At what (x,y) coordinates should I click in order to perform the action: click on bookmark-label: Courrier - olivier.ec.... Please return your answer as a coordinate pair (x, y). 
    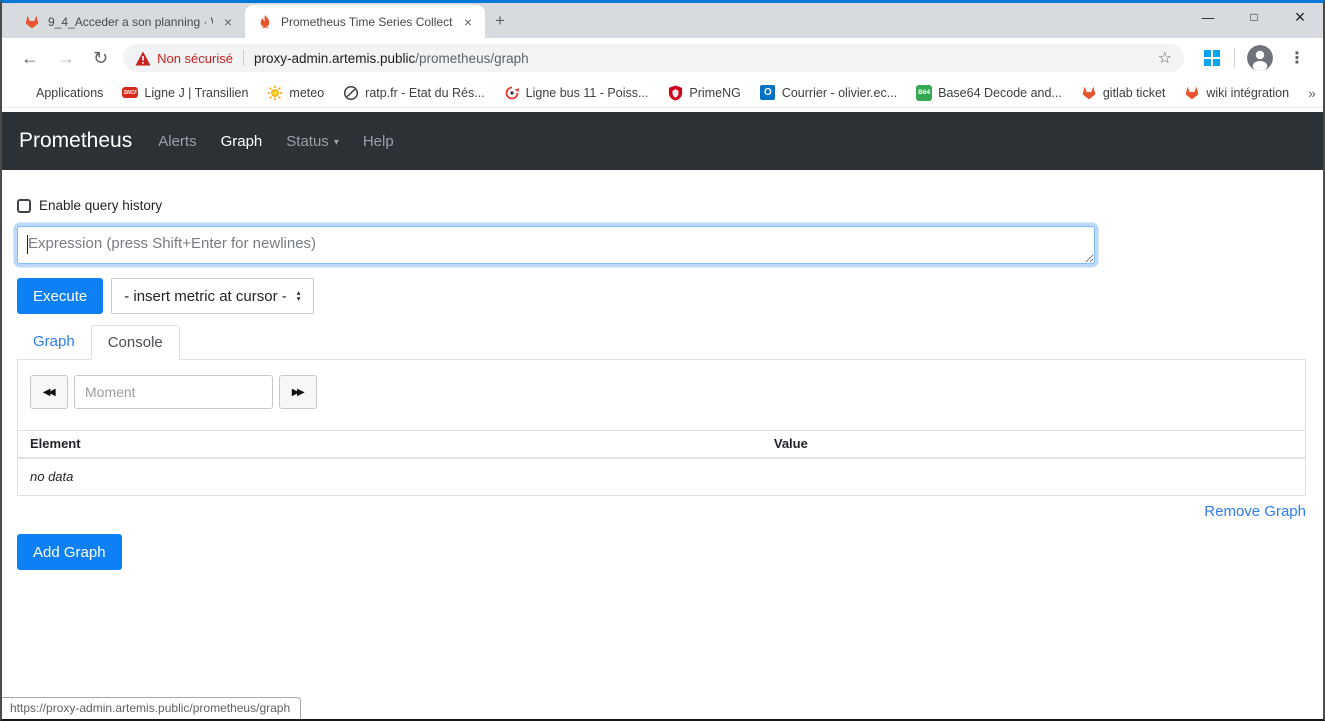
    Looking at the image, I should click on (839, 92).